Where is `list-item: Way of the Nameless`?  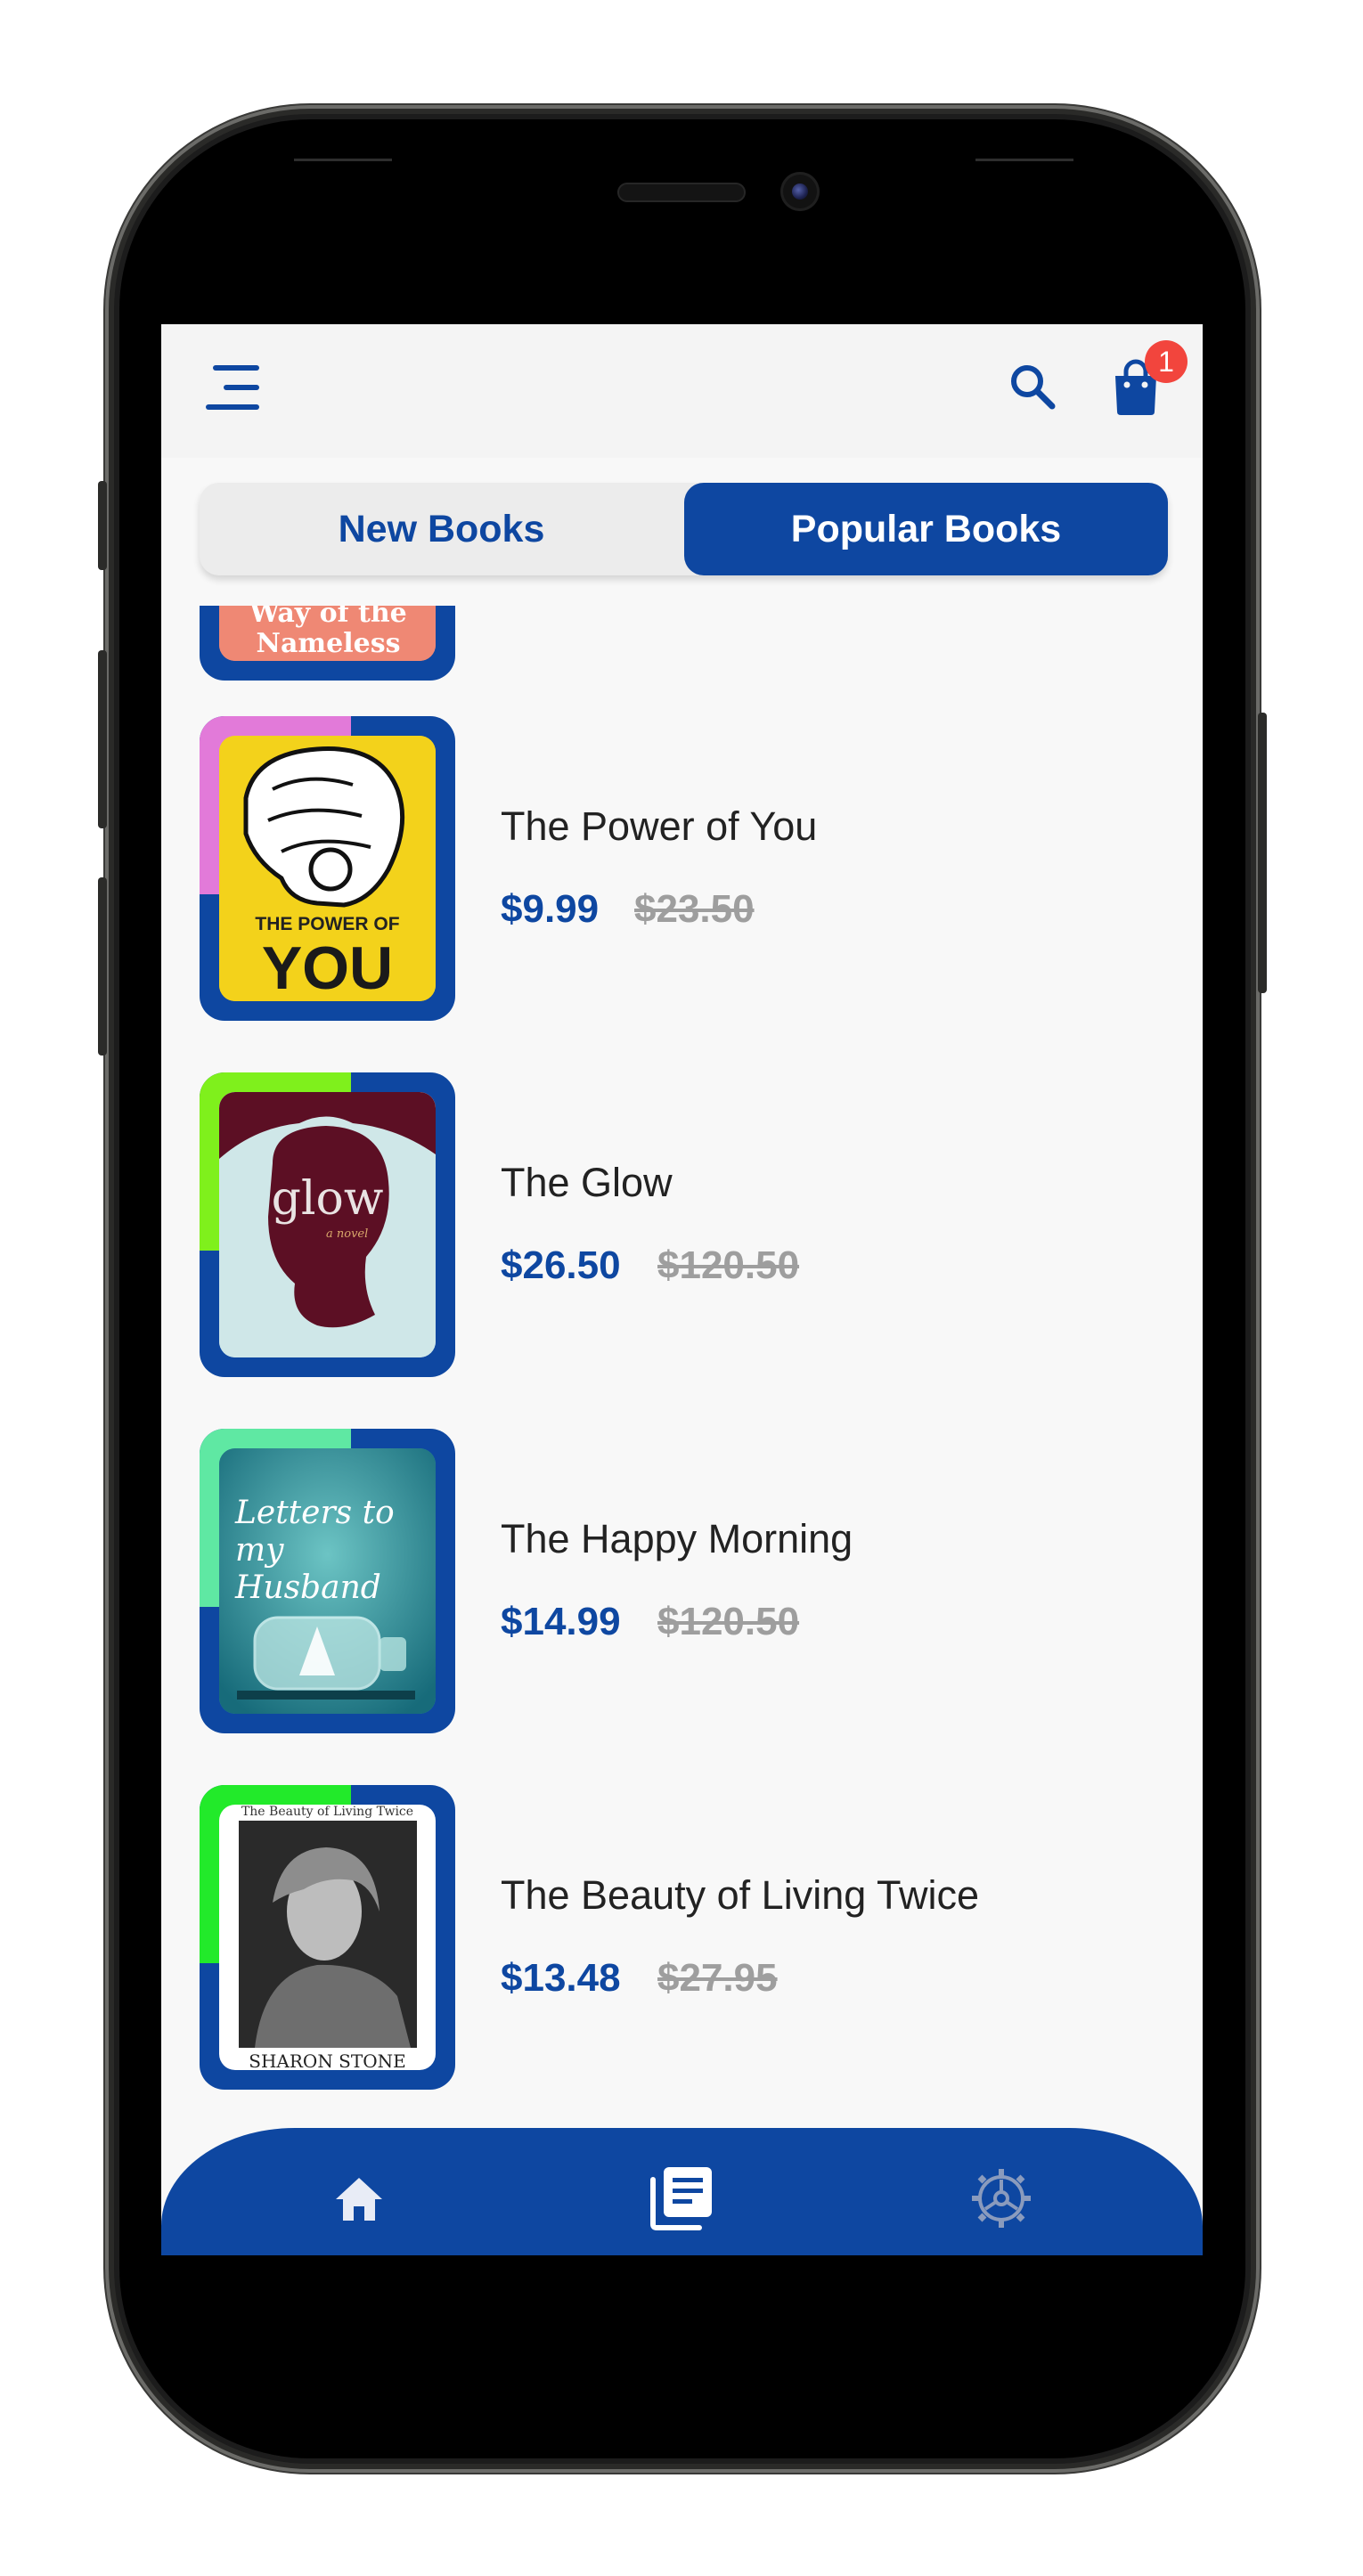 list-item: Way of the Nameless is located at coordinates (689, 643).